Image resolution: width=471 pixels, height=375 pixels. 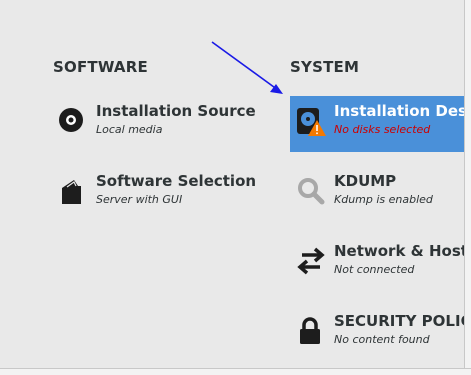 I want to click on spoke-security-policy: SECURITY POLICY No content found, so click(x=377, y=334).